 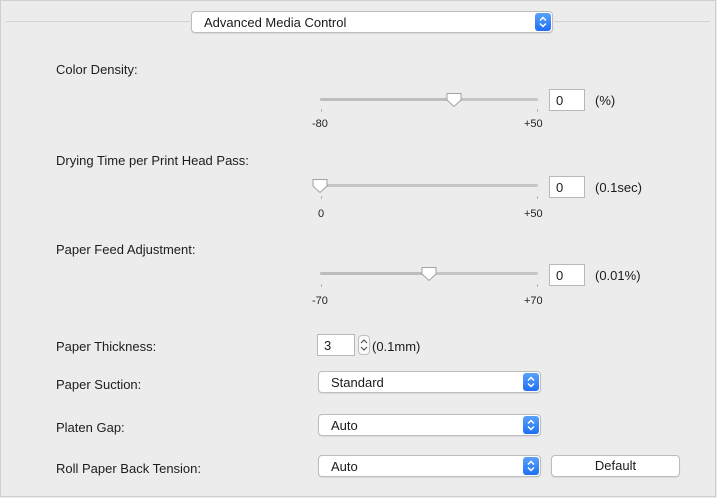 What do you see at coordinates (129, 468) in the screenshot?
I see `roll-tension-label: Roll Paper Back Tension:` at bounding box center [129, 468].